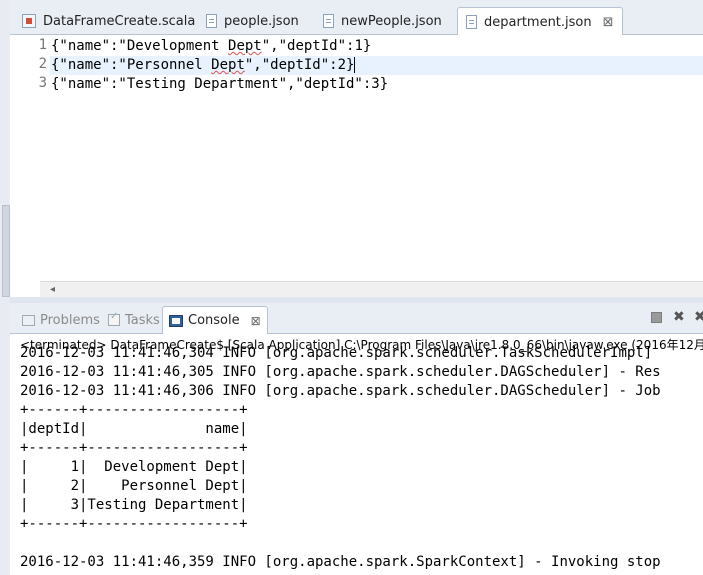 The width and height of the screenshot is (703, 575). What do you see at coordinates (134, 505) in the screenshot?
I see `console-line: | 3|Testing Department|` at bounding box center [134, 505].